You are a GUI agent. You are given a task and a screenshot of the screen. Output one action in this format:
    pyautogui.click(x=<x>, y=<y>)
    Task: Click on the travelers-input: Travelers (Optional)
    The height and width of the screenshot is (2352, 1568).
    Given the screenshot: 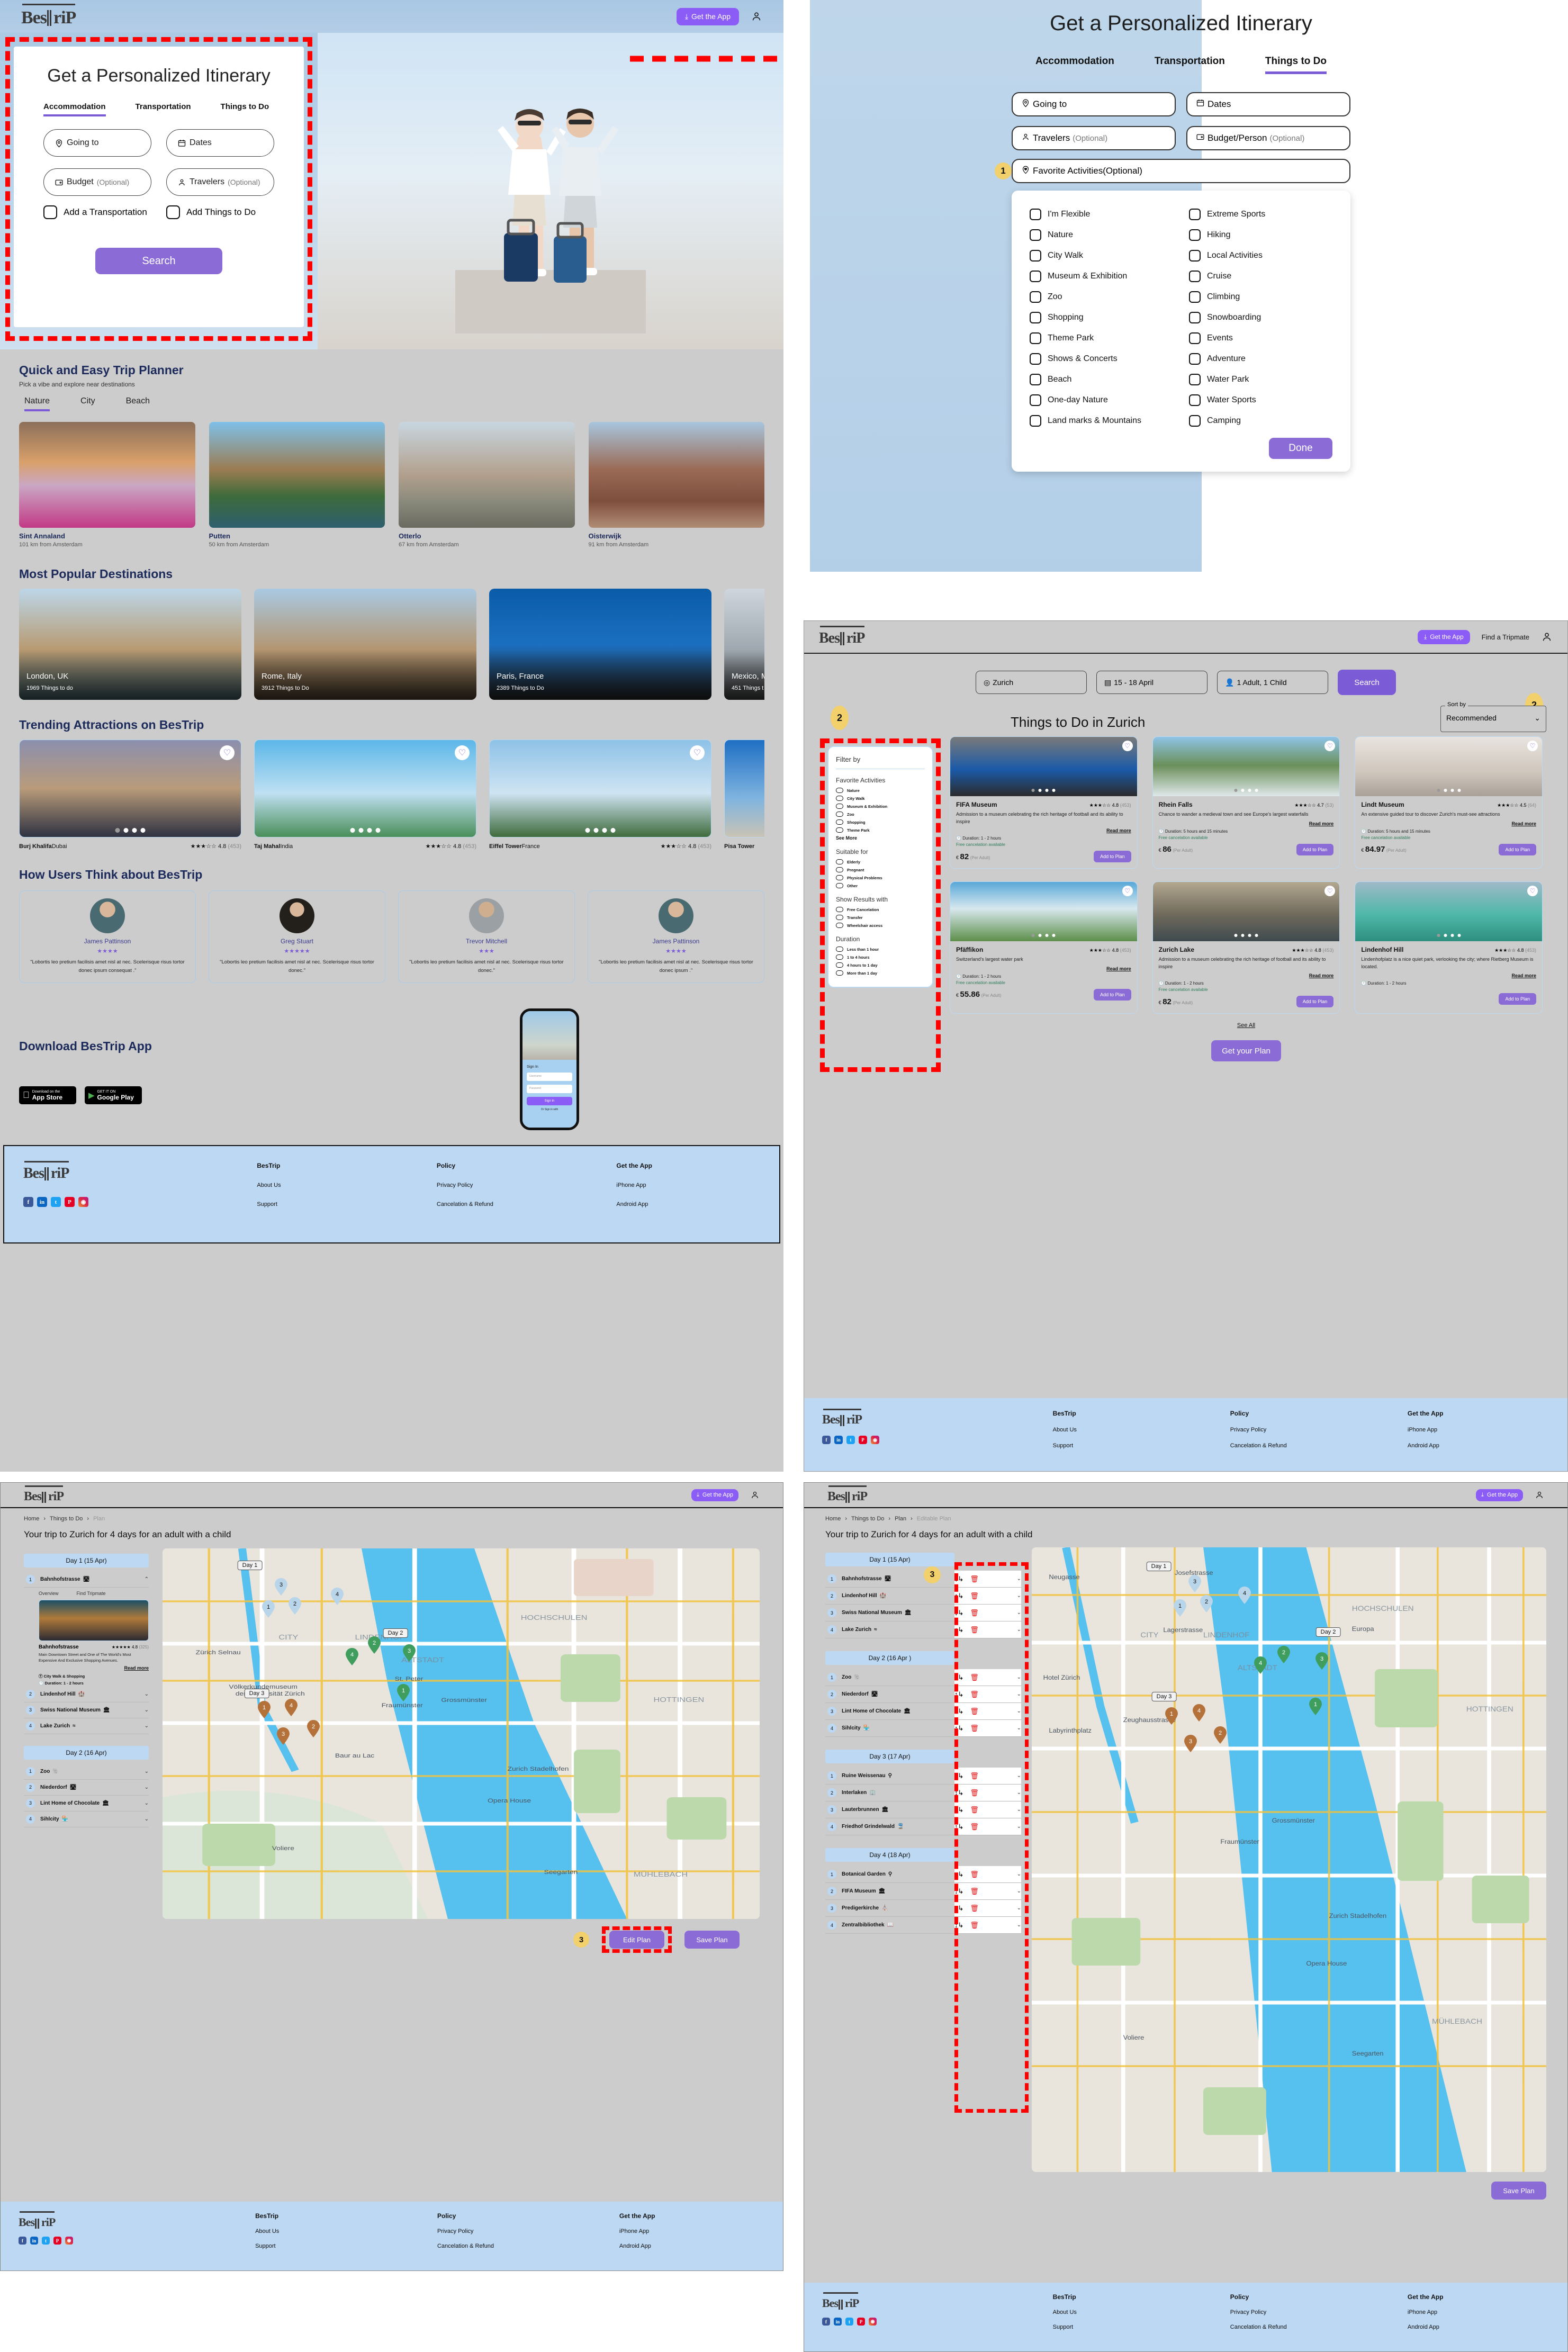 What is the action you would take?
    pyautogui.click(x=1094, y=138)
    